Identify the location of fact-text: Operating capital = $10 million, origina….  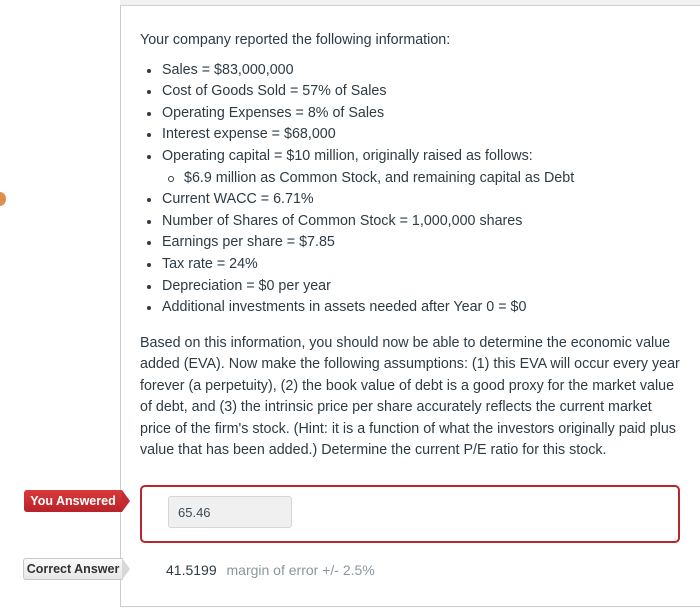
(347, 155).